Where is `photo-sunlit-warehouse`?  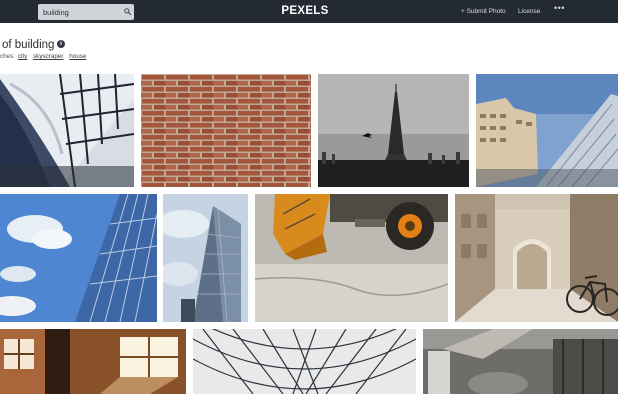 photo-sunlit-warehouse is located at coordinates (93, 361).